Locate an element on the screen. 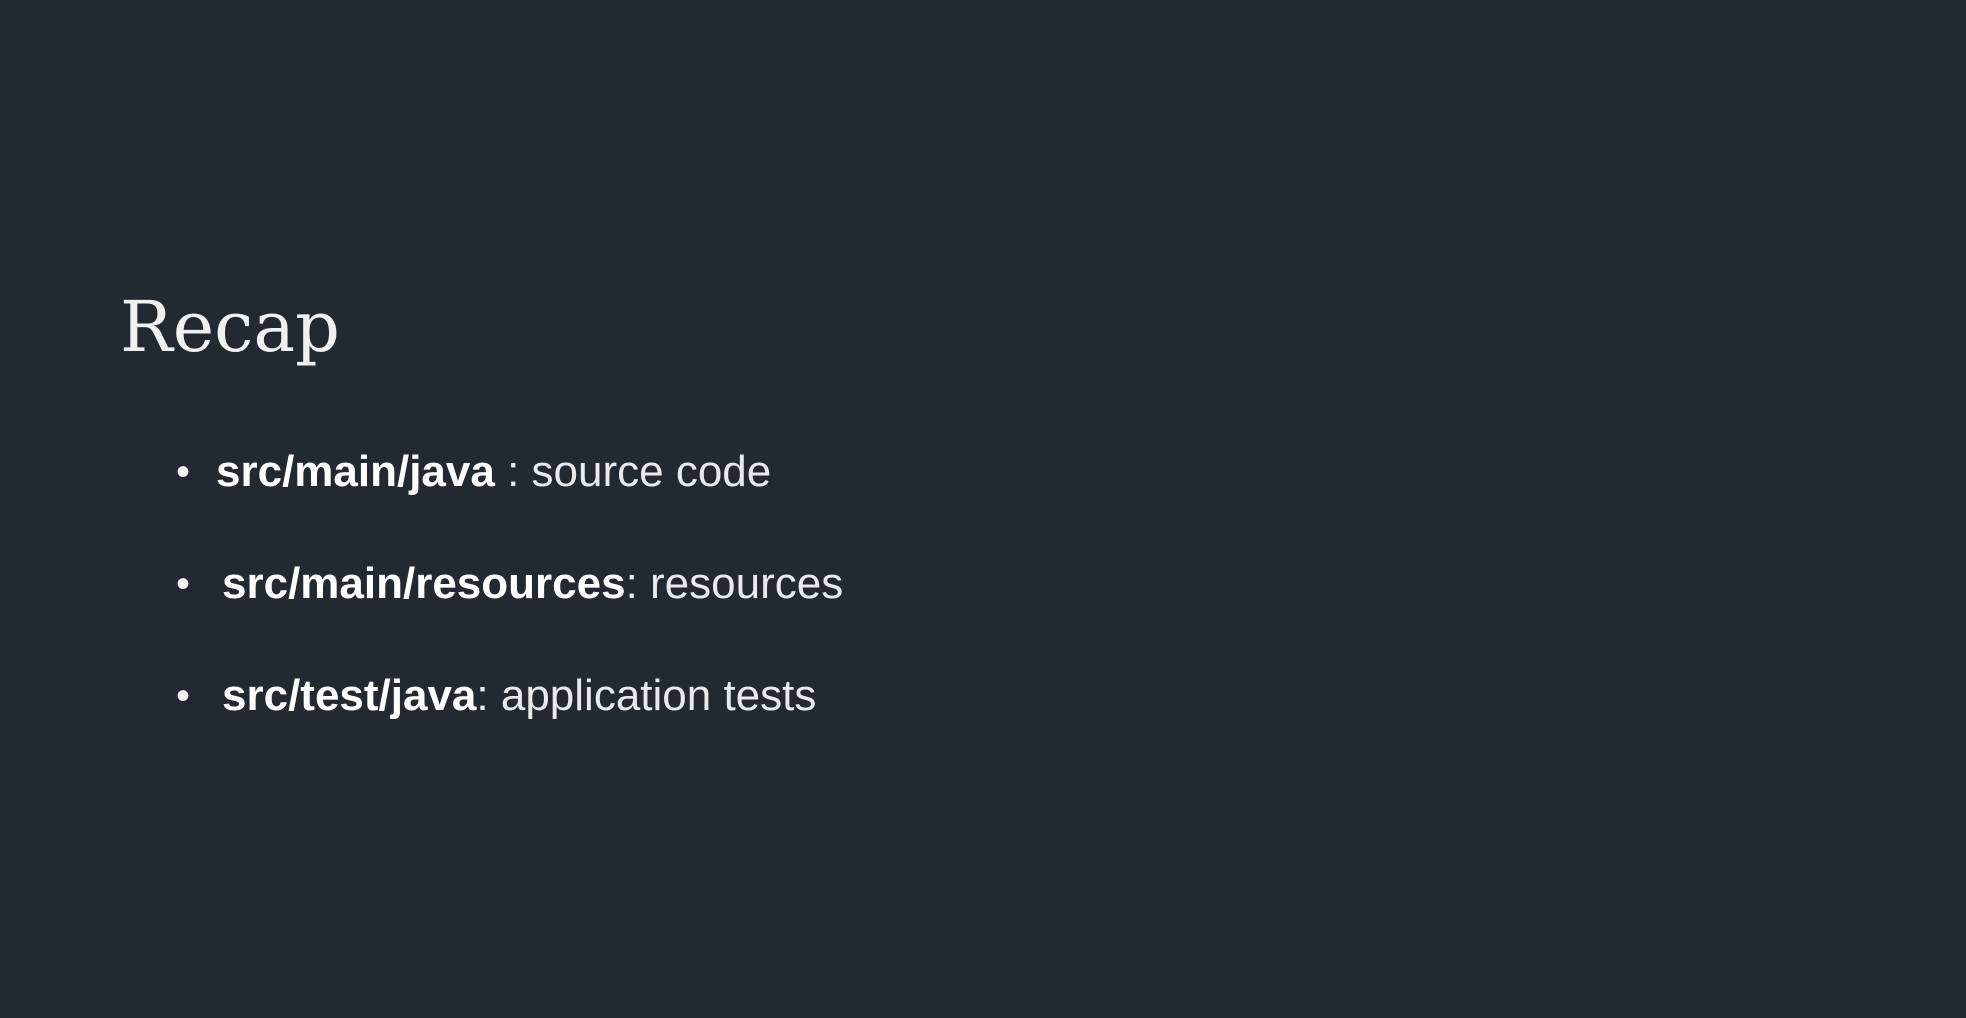 This screenshot has height=1018, width=1966. bullet-path: src/test/java is located at coordinates (349, 695).